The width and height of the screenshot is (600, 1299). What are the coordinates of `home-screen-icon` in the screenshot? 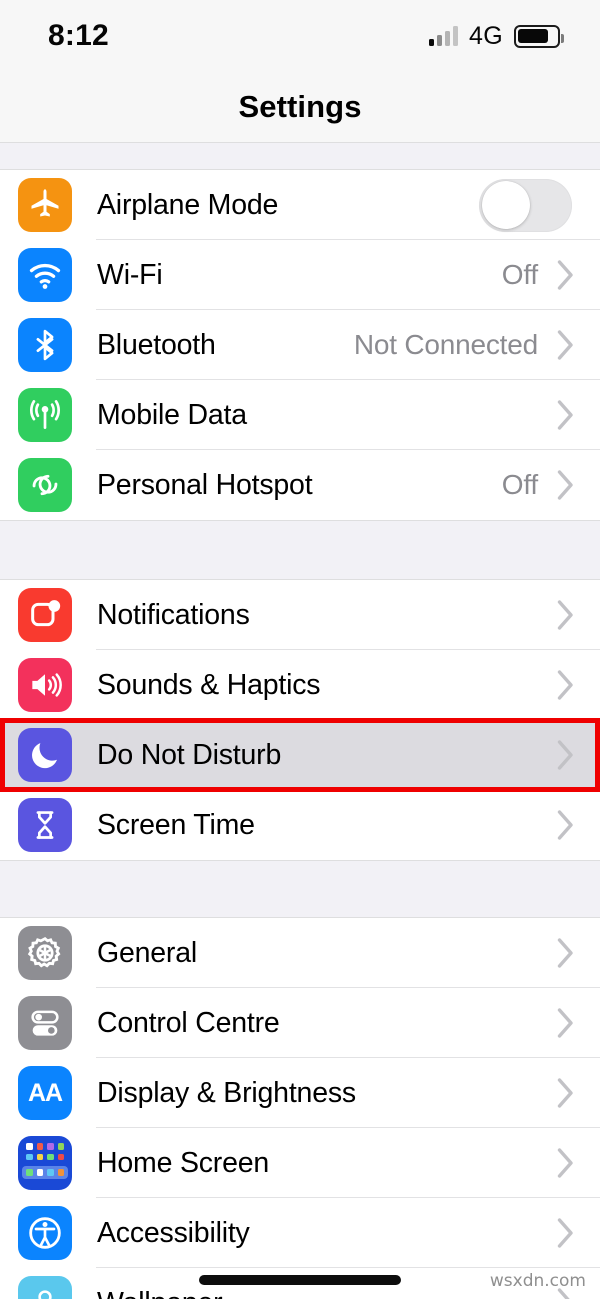 It's located at (45, 1163).